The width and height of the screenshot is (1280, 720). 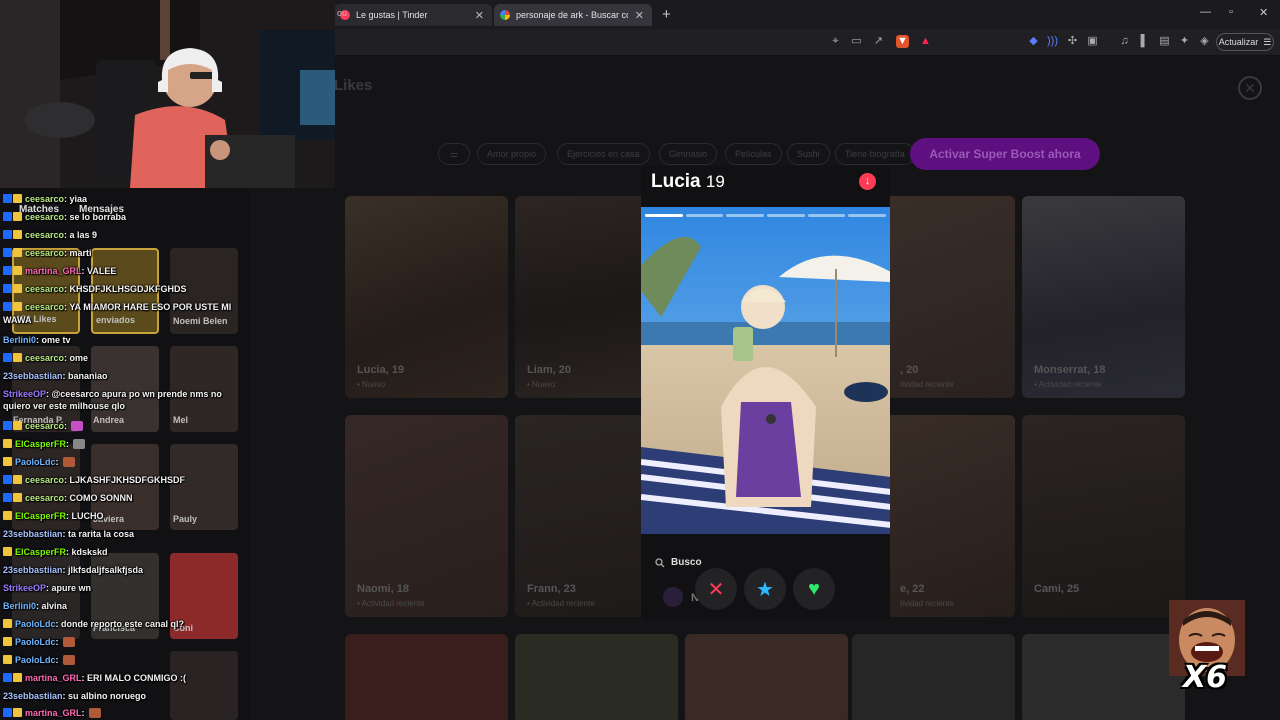 I want to click on like-card: Naomi, 18 • Actividad reciente, so click(x=426, y=516).